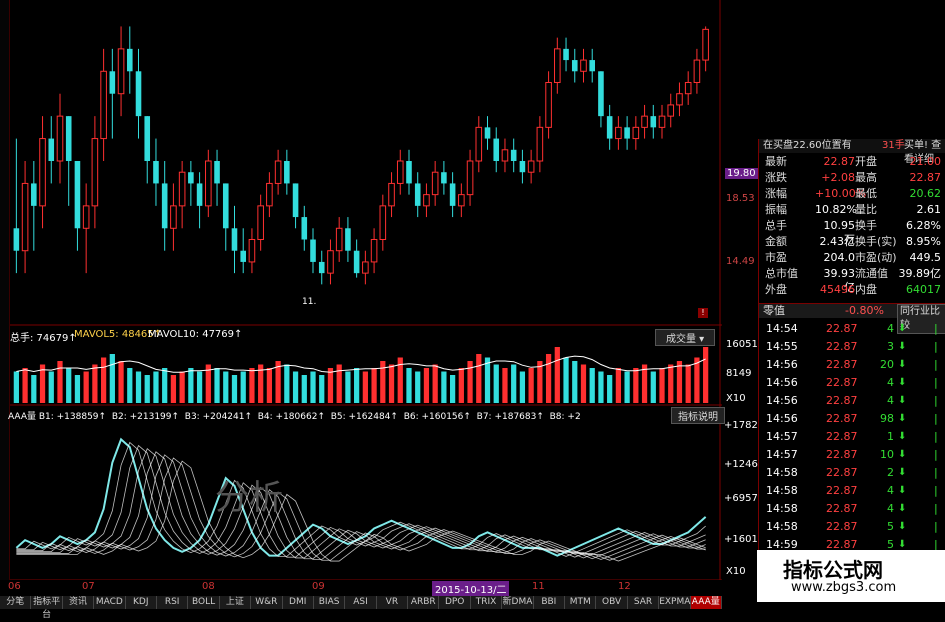 The height and width of the screenshot is (622, 945). I want to click on indicator-tab: MACD, so click(110, 602).